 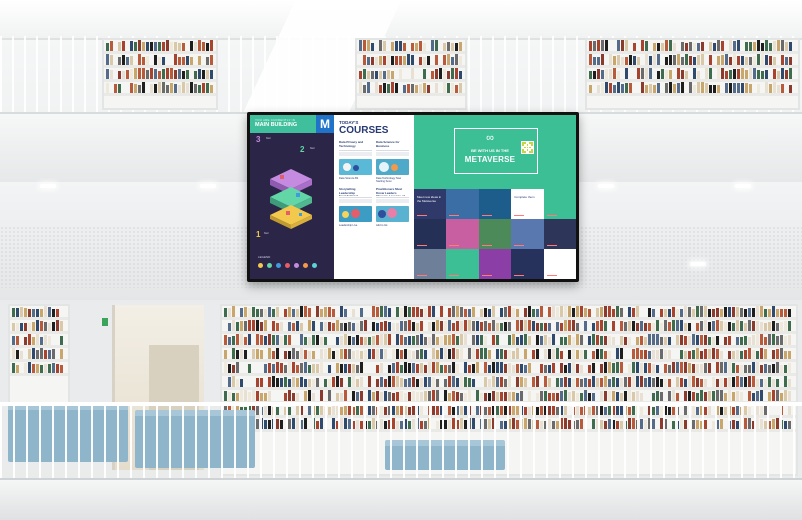 What do you see at coordinates (606, 186) in the screenshot?
I see `ceiling-light` at bounding box center [606, 186].